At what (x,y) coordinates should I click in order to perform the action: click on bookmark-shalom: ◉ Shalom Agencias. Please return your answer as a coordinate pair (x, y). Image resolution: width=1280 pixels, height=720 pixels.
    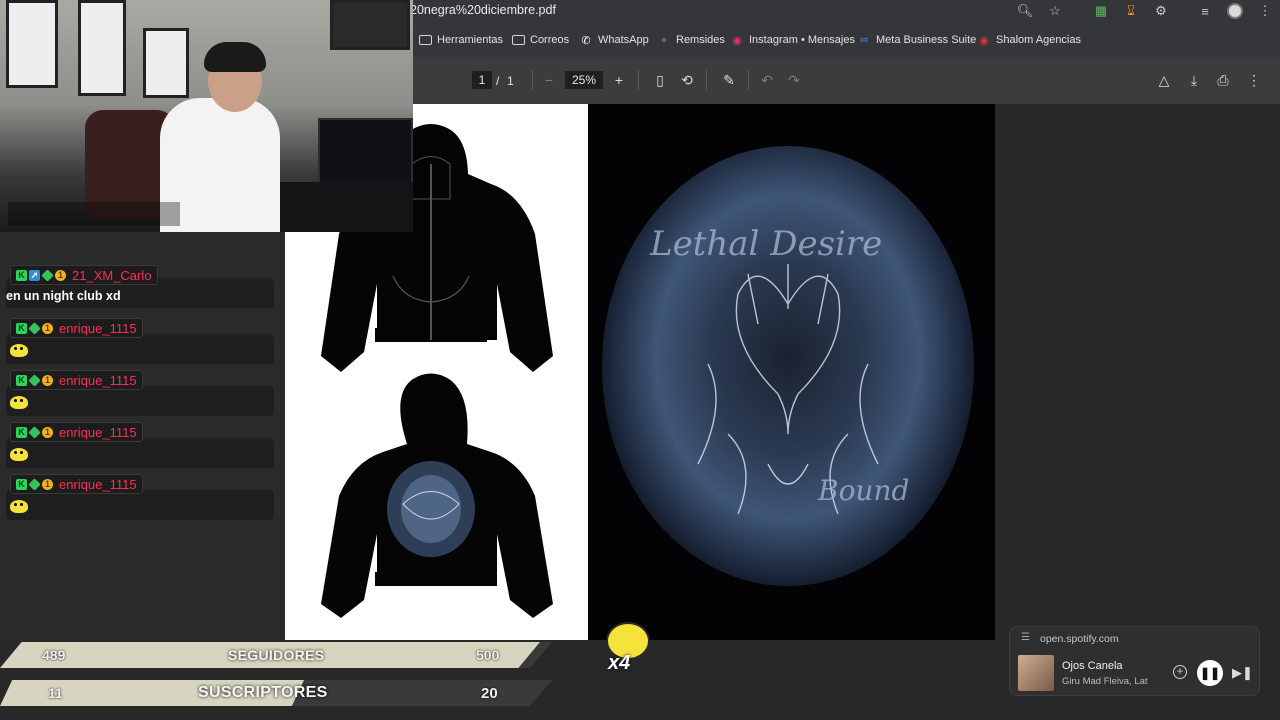
    Looking at the image, I should click on (1029, 40).